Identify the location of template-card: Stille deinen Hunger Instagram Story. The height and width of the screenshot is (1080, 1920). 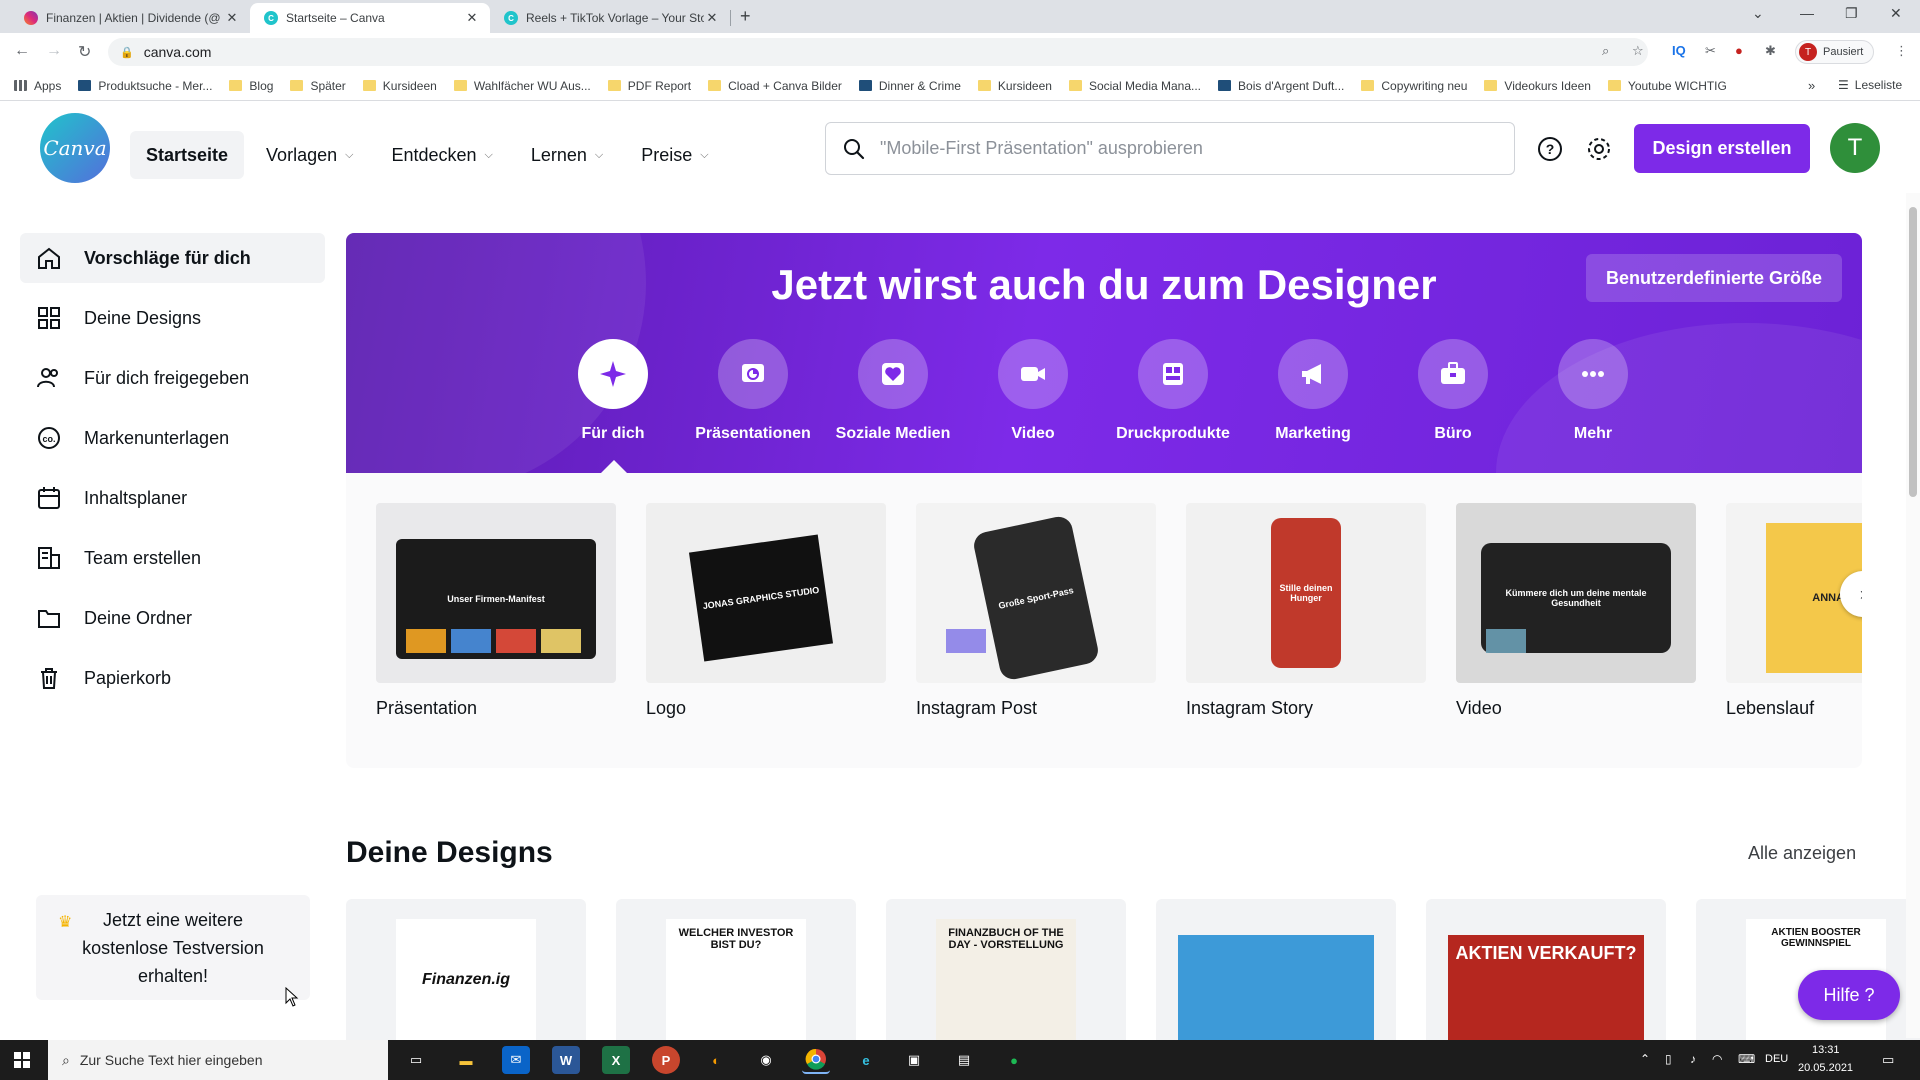
(1306, 611).